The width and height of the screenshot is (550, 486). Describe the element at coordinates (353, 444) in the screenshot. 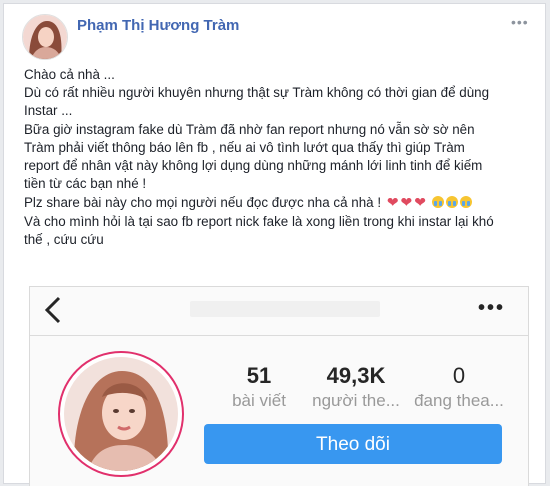

I see `follow-button: Theo dõi` at that location.